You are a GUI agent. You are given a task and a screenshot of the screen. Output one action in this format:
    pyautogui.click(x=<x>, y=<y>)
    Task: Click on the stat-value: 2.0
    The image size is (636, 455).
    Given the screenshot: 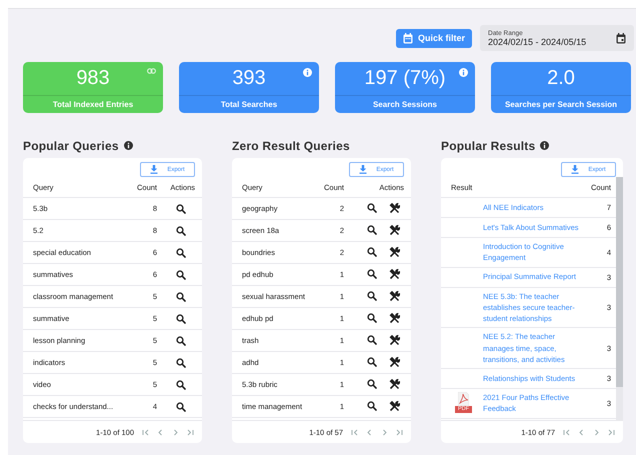 What is the action you would take?
    pyautogui.click(x=561, y=78)
    